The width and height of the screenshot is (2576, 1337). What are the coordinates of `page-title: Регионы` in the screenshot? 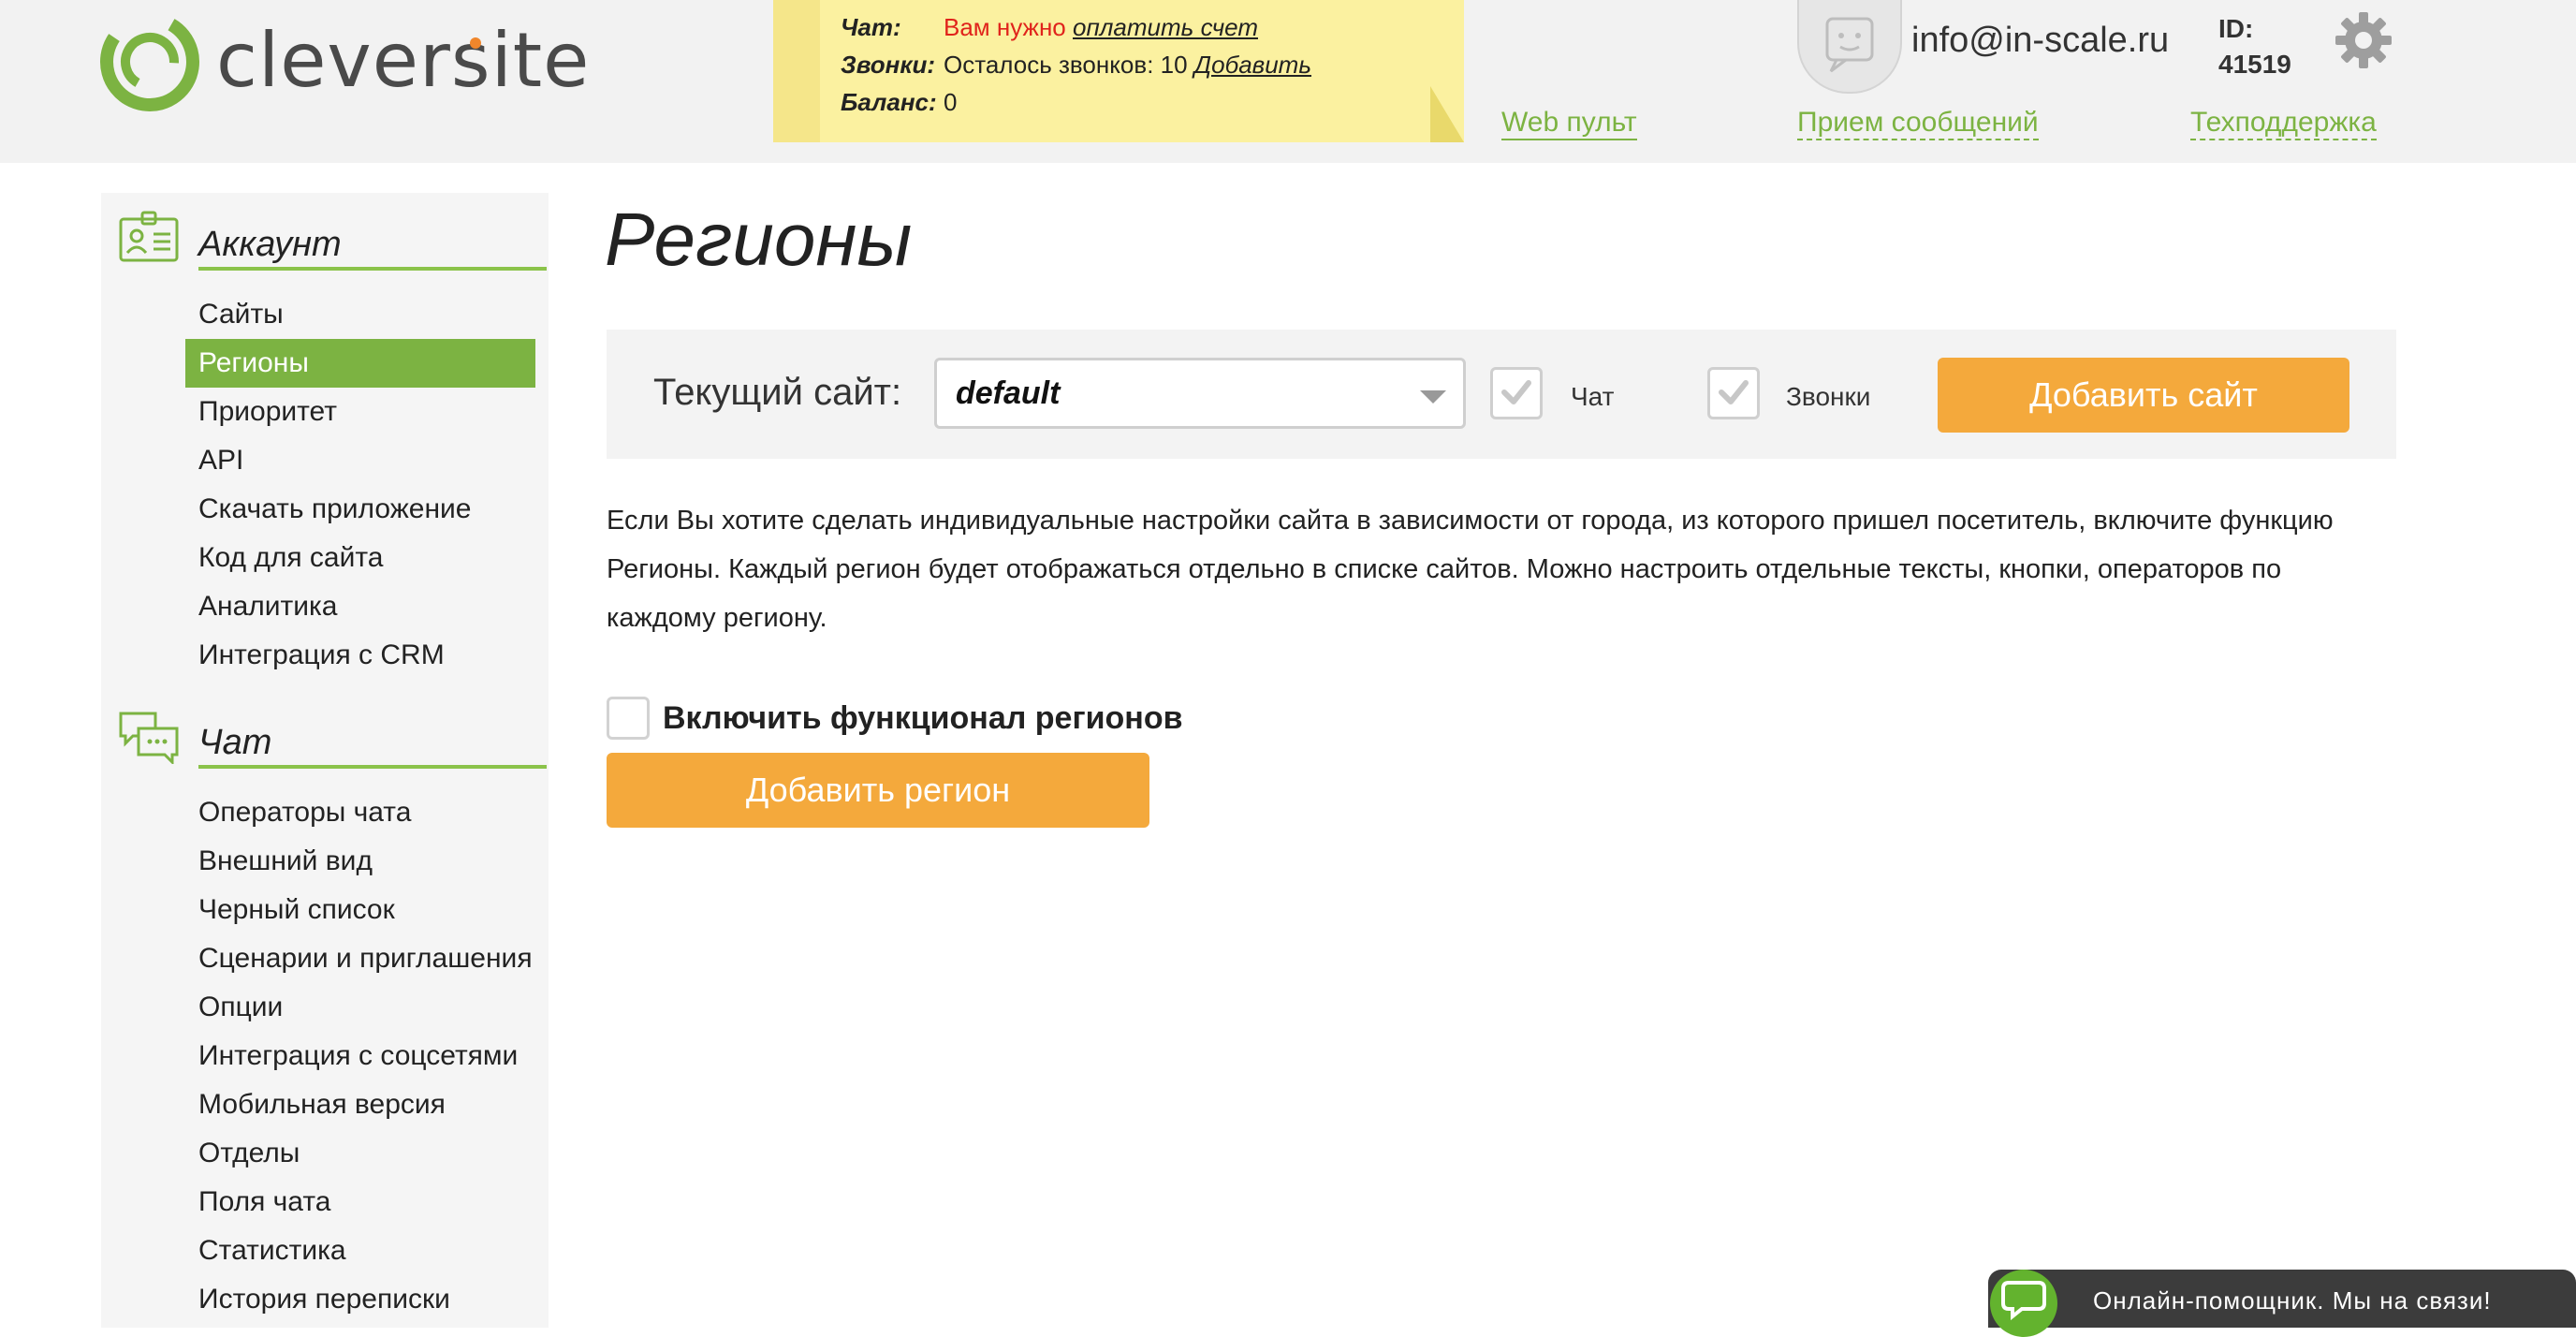 It's located at (759, 239).